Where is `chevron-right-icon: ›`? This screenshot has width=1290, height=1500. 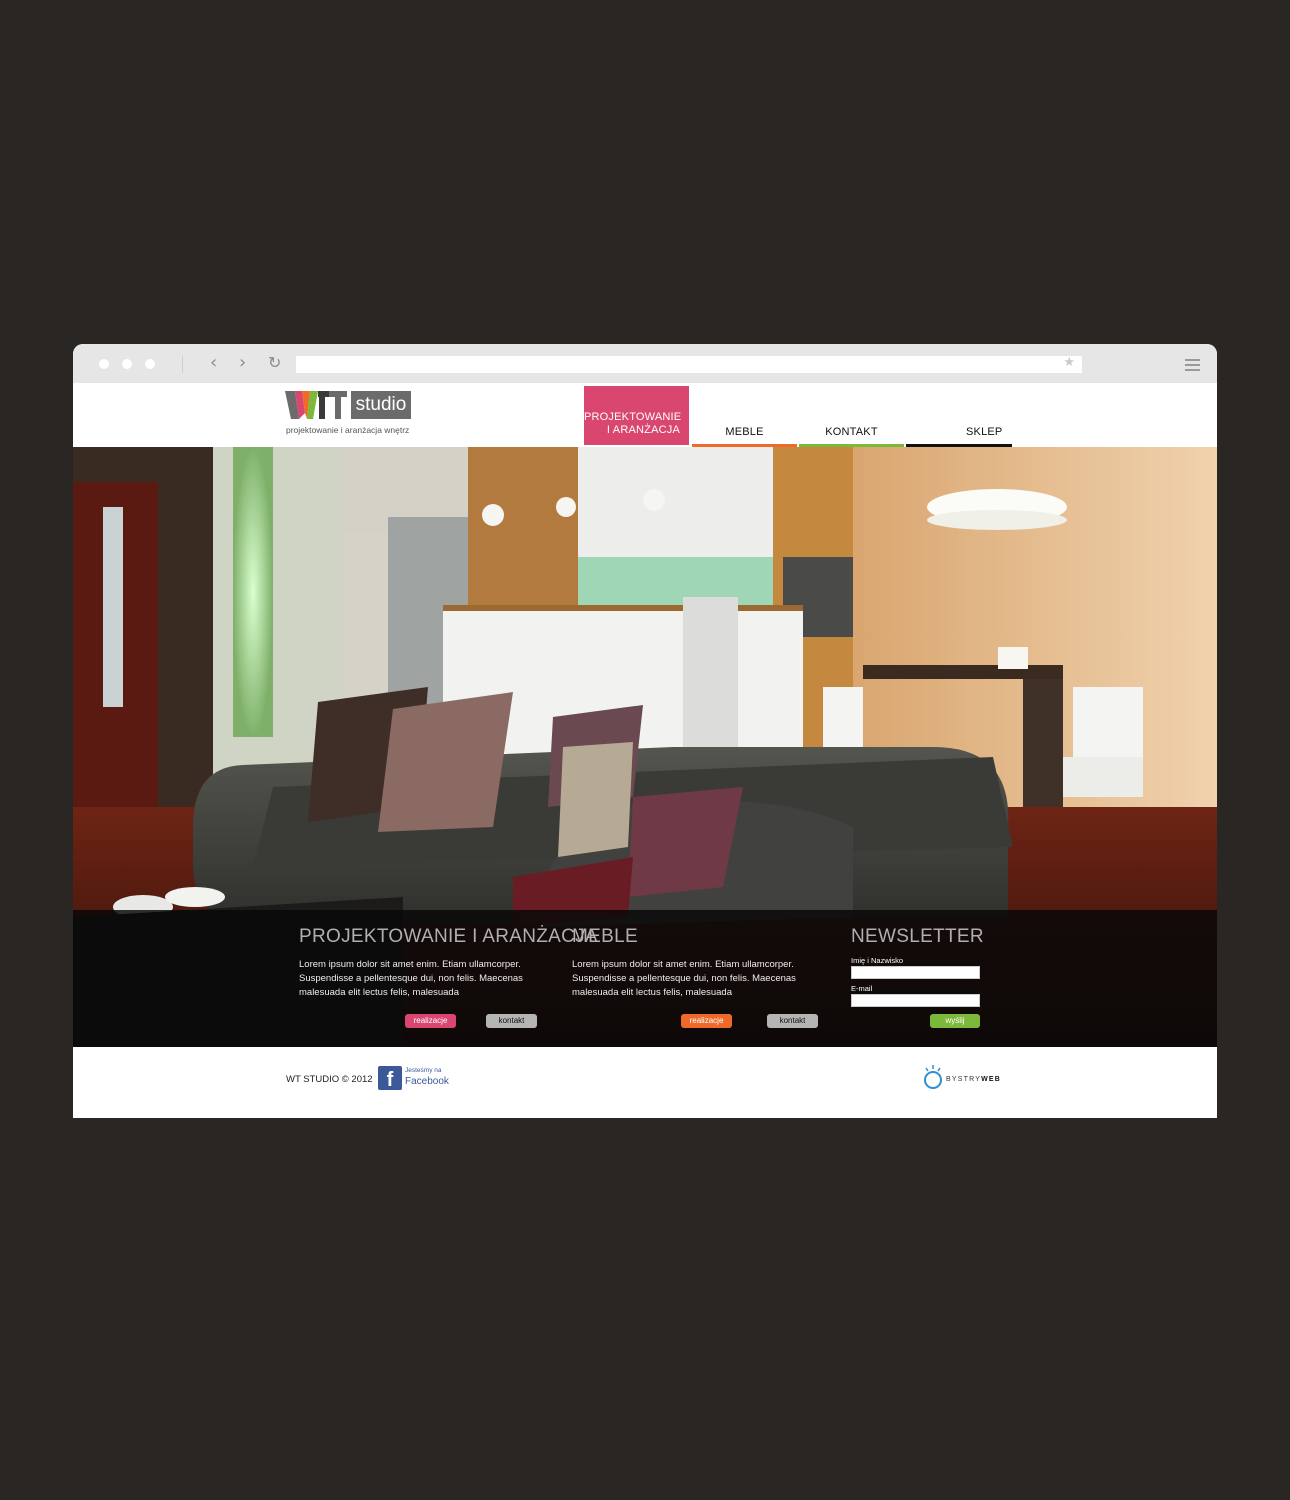 chevron-right-icon: › is located at coordinates (242, 363).